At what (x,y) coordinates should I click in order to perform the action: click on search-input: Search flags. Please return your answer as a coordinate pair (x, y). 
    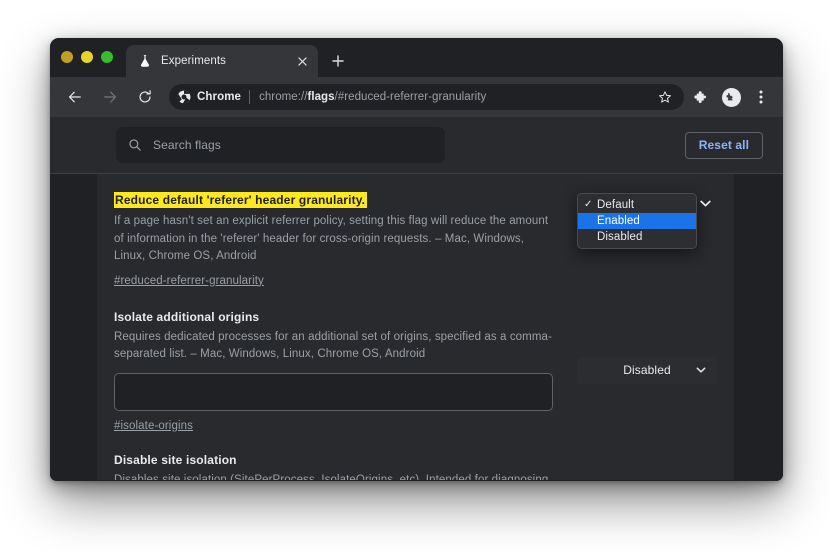
    Looking at the image, I should click on (280, 145).